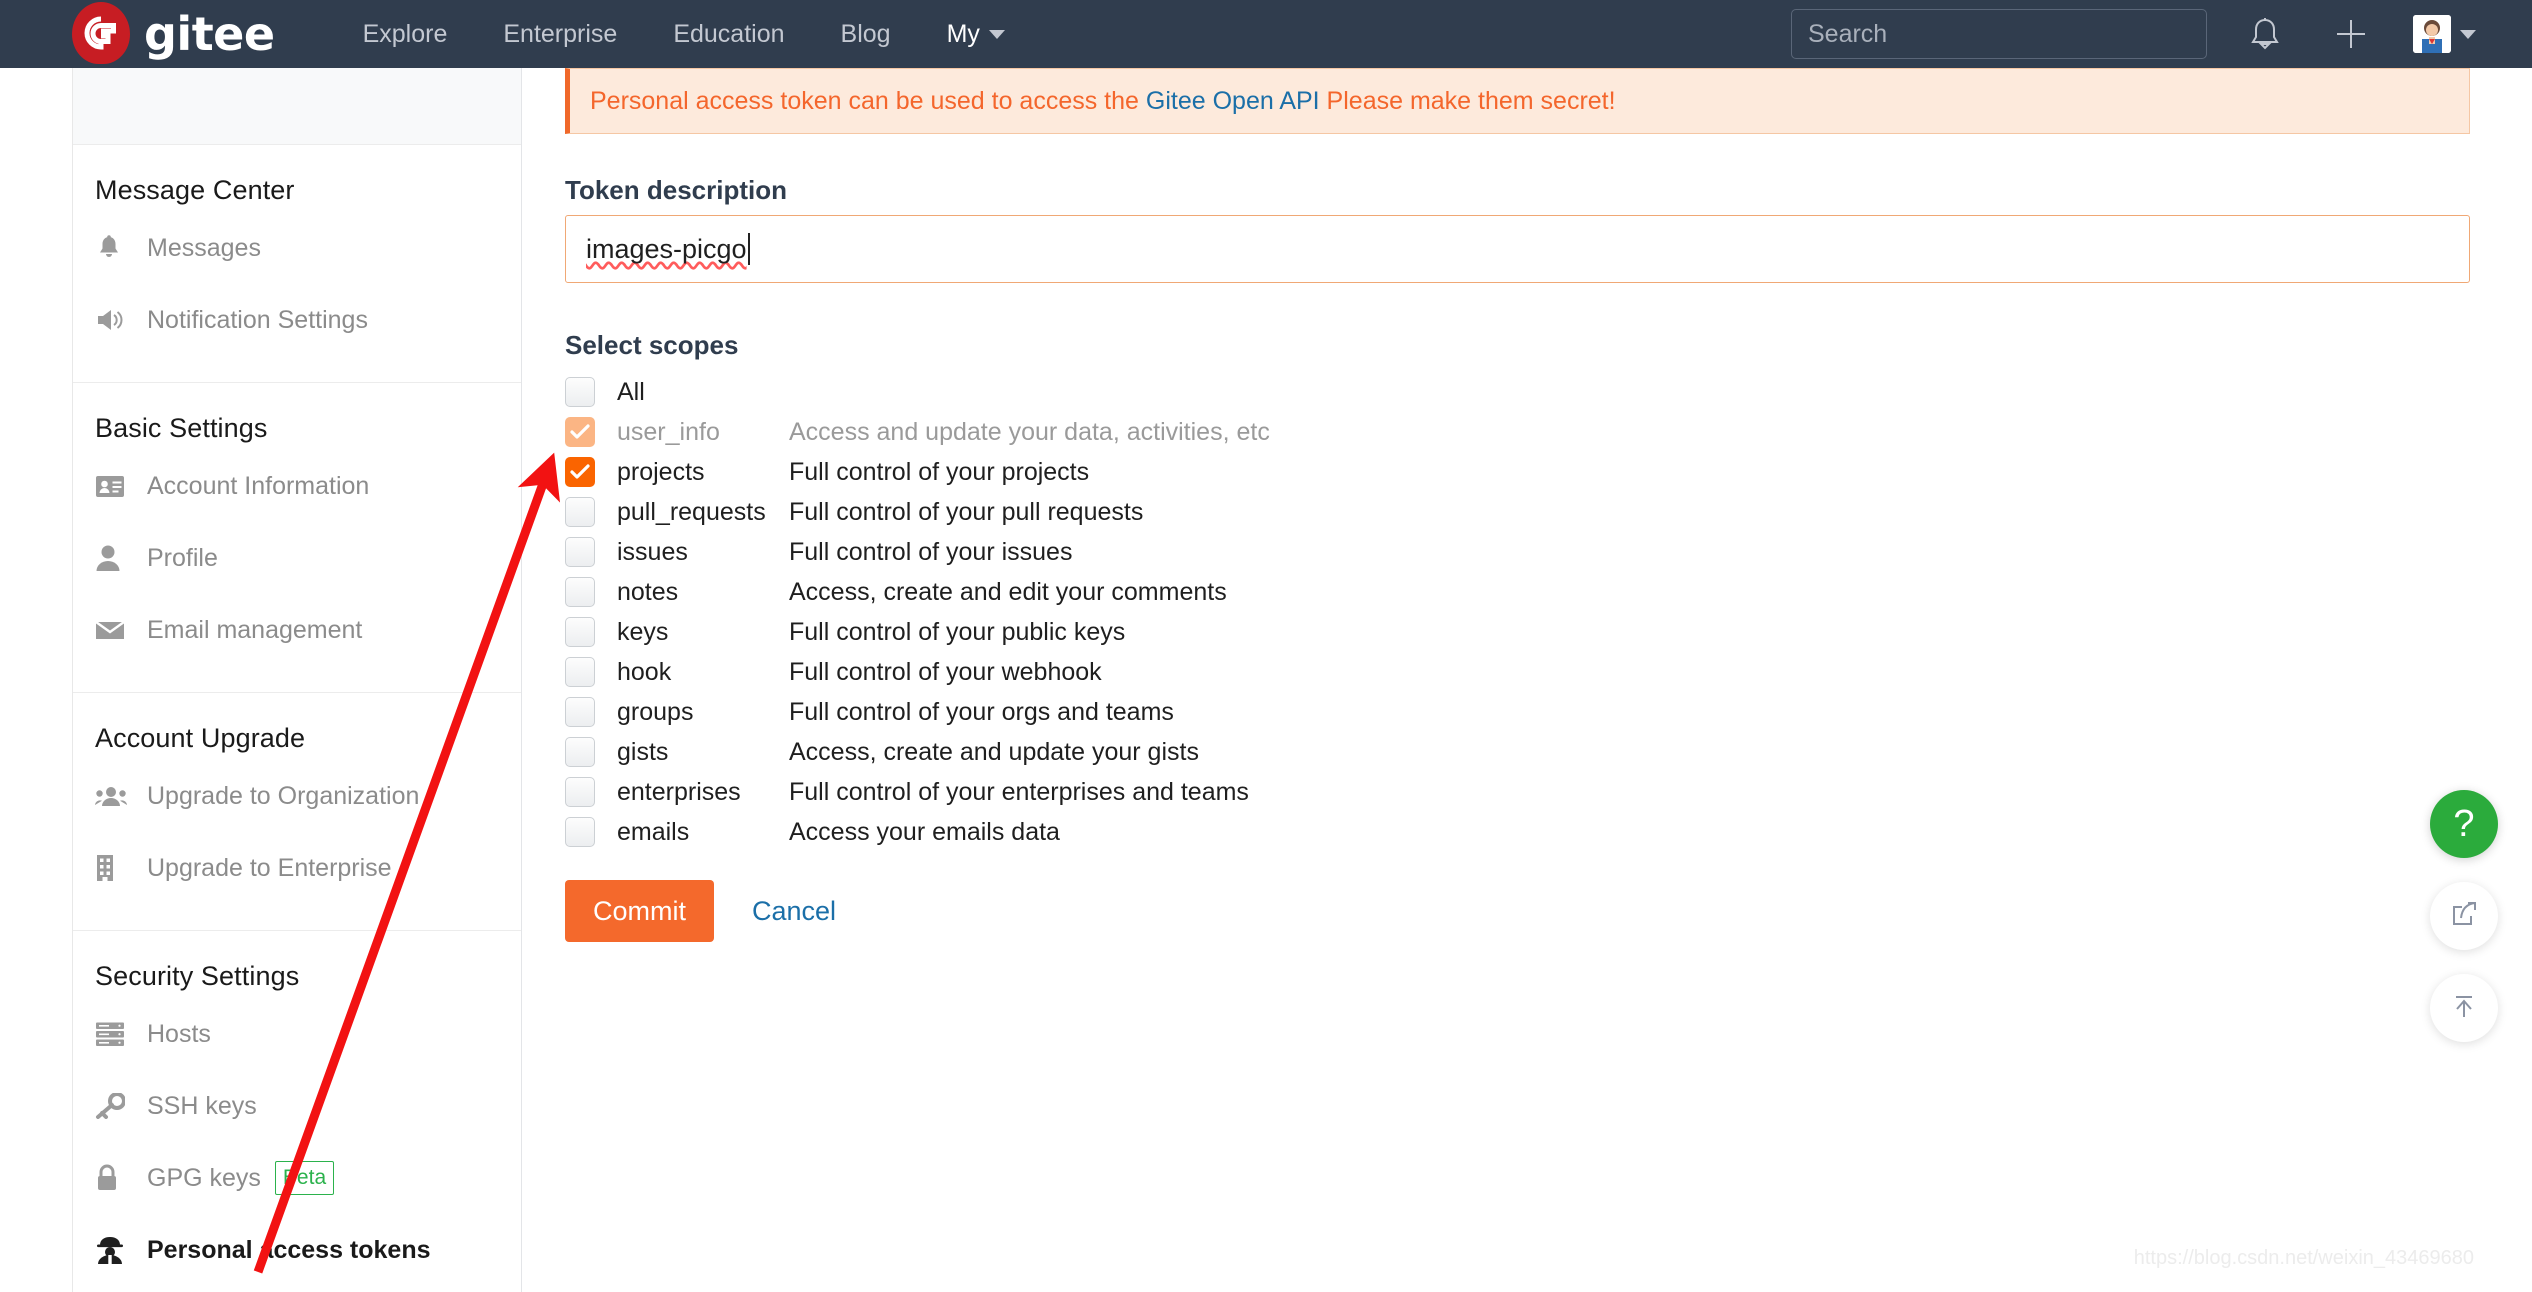 This screenshot has width=2532, height=1292. I want to click on text-caret, so click(748, 249).